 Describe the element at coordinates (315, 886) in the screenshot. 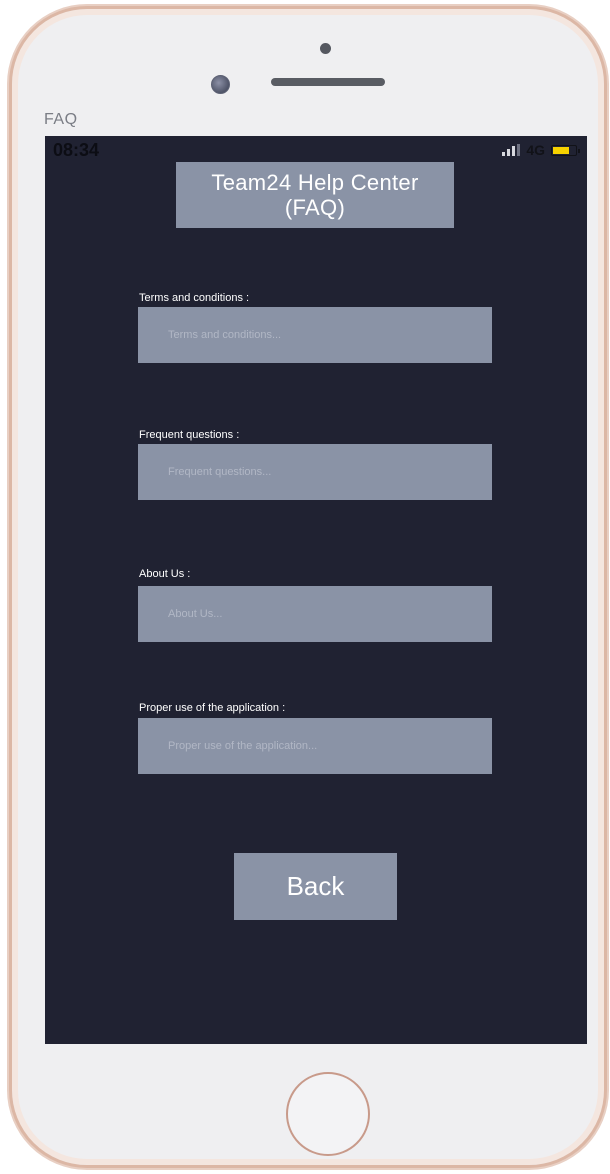

I see `back-button: Back` at that location.